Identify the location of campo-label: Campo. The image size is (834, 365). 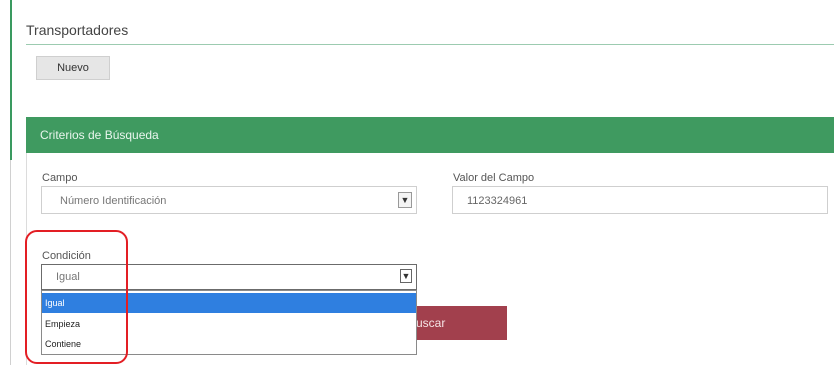
(60, 178).